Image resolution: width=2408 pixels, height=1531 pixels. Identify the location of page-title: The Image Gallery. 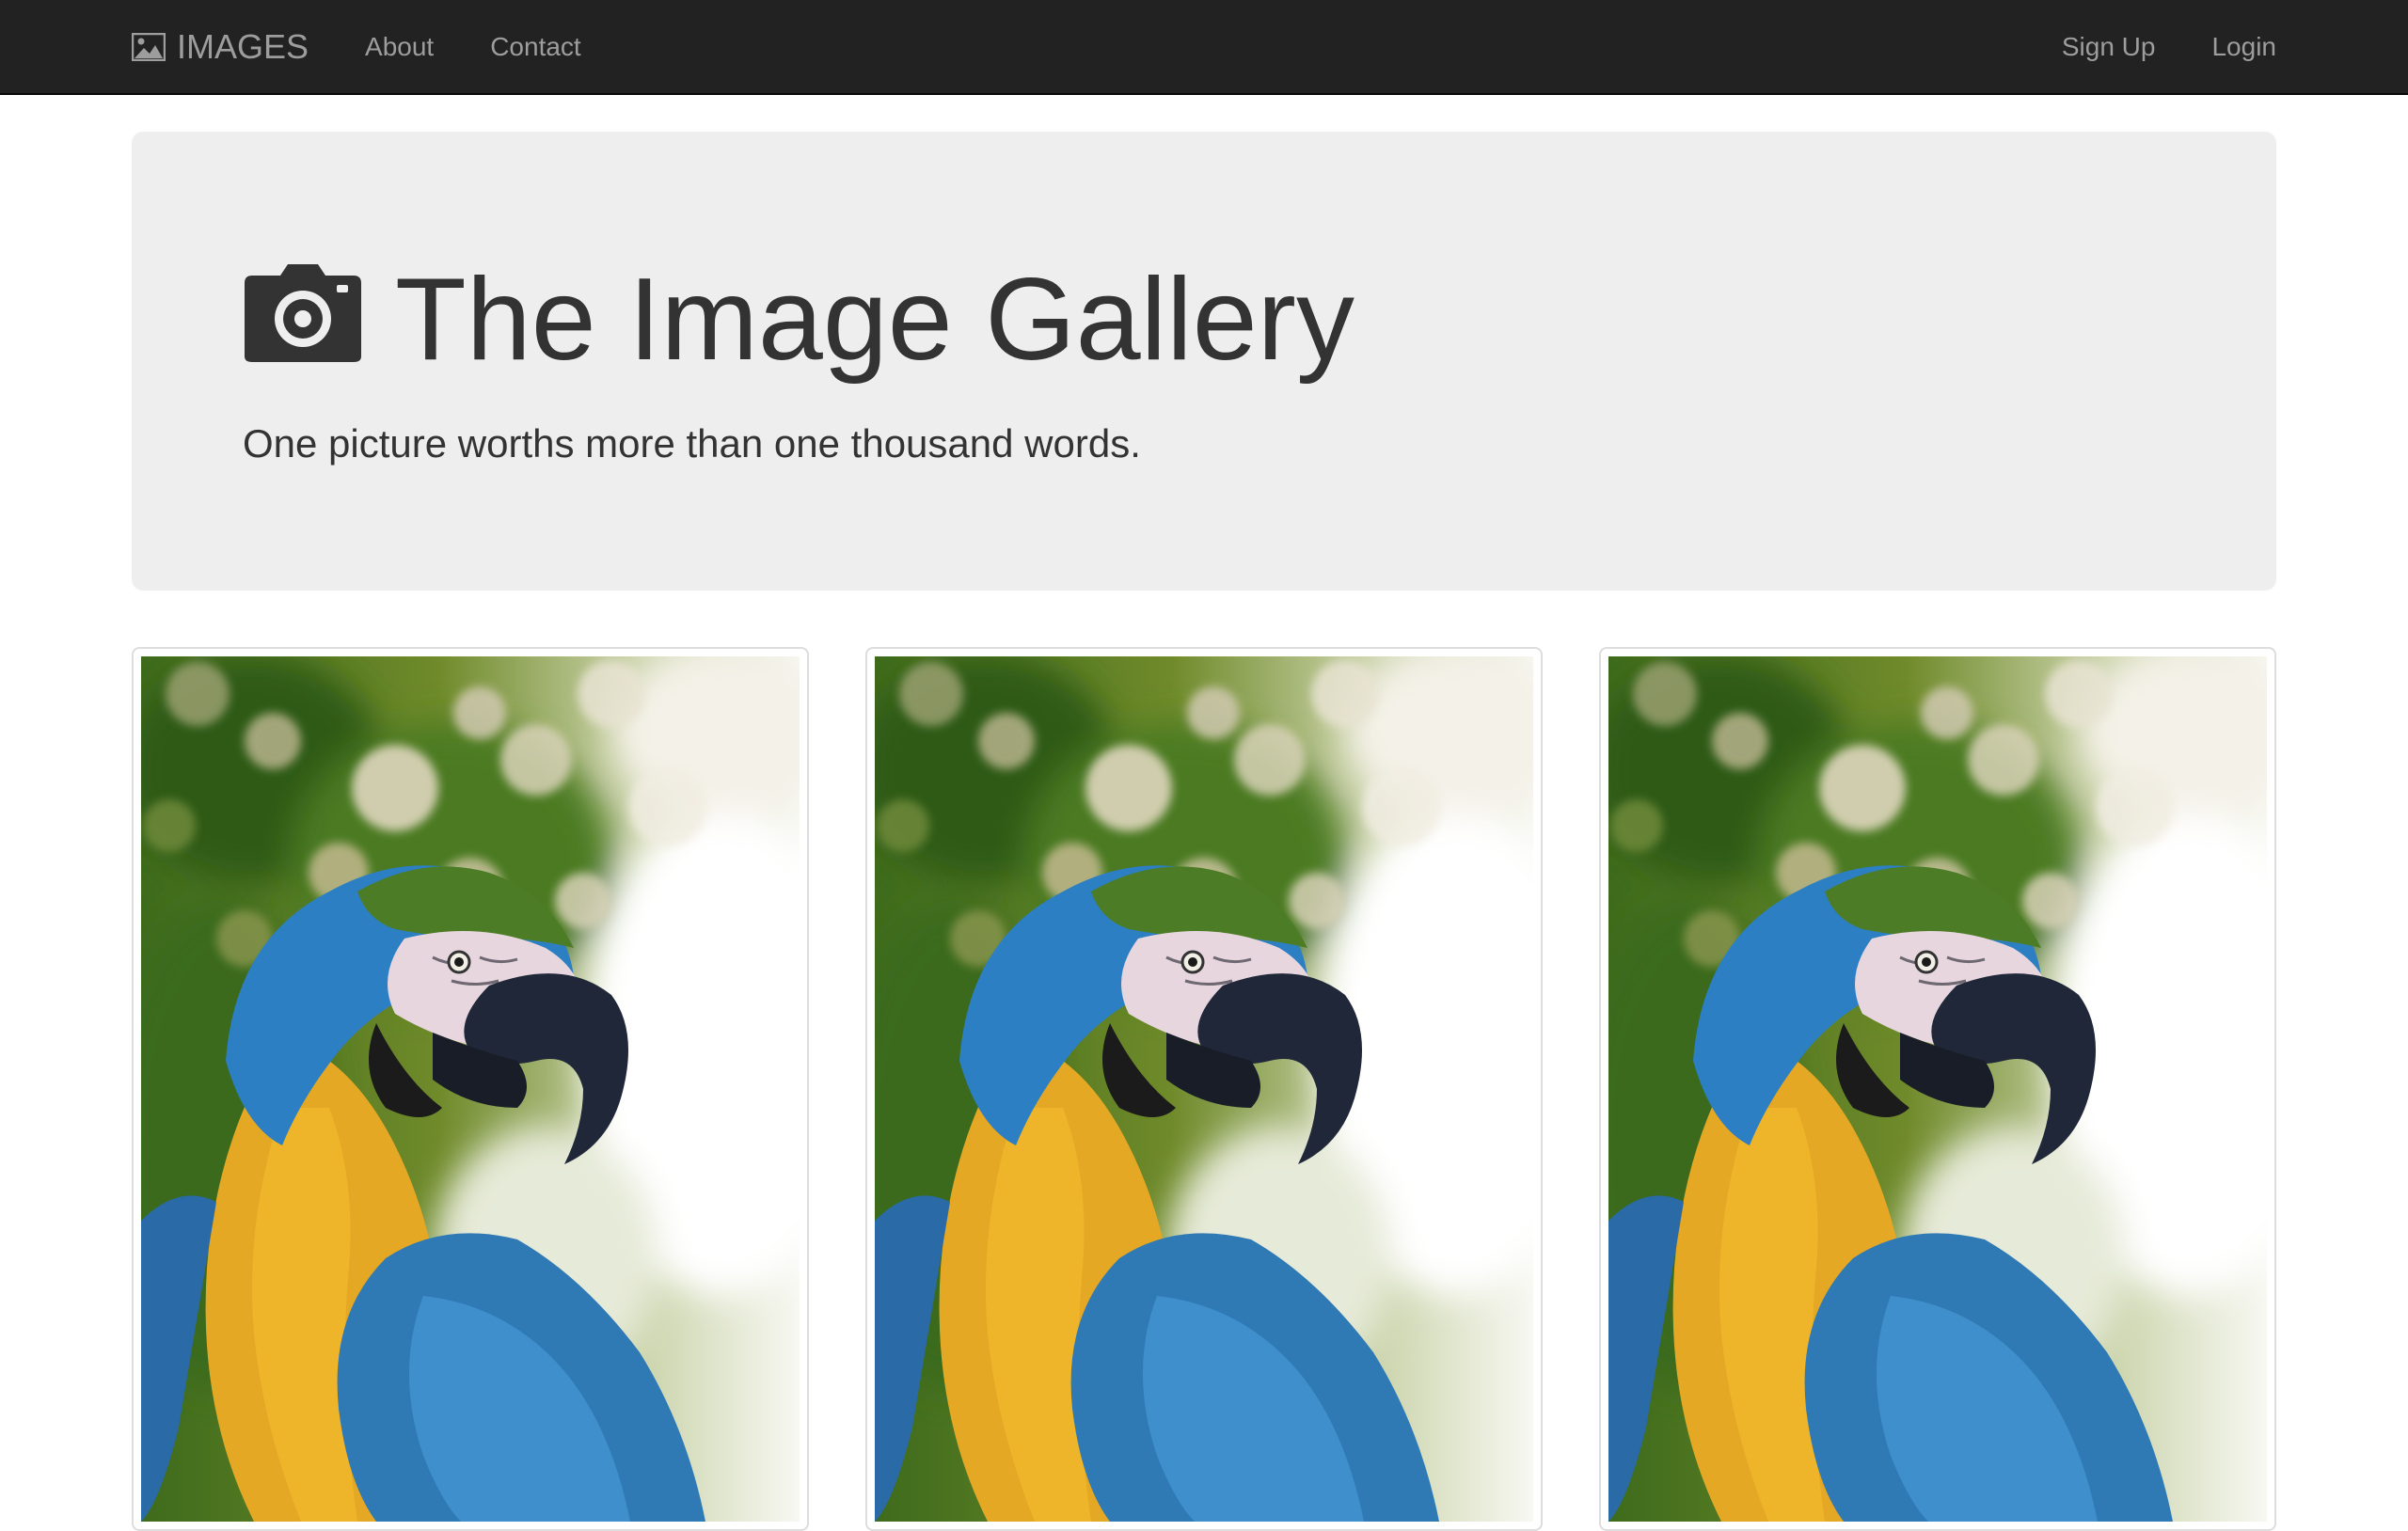
(799, 319).